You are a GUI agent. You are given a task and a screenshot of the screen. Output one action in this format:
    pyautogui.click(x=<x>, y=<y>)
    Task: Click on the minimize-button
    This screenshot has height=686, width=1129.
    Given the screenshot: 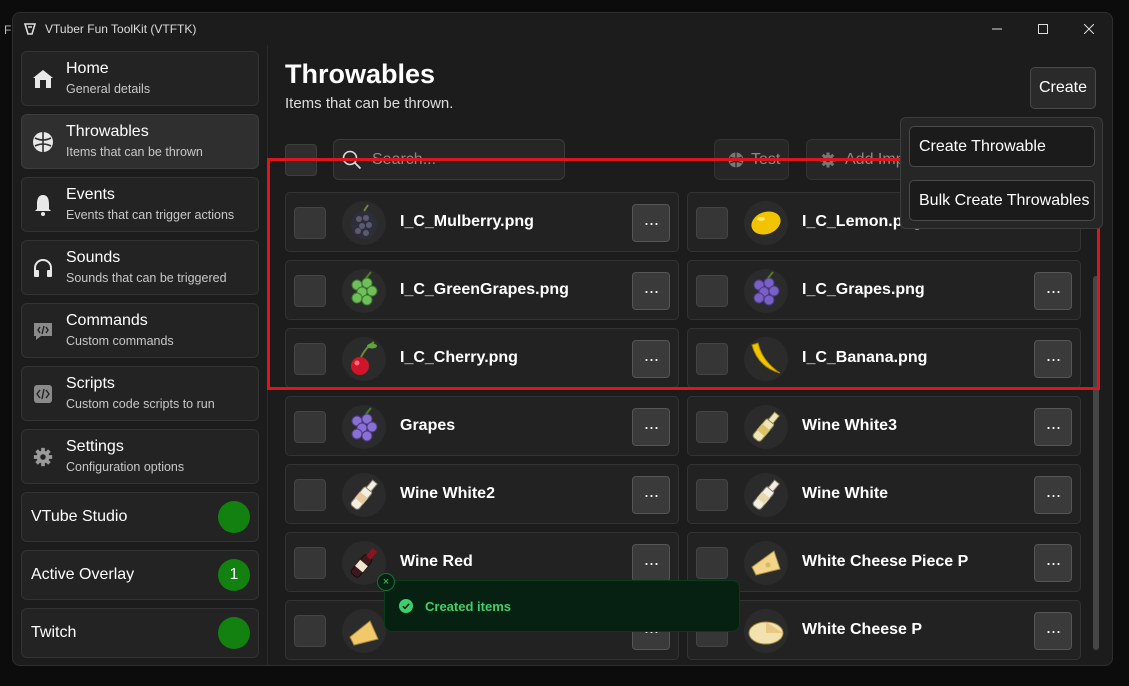 What is the action you would take?
    pyautogui.click(x=997, y=29)
    